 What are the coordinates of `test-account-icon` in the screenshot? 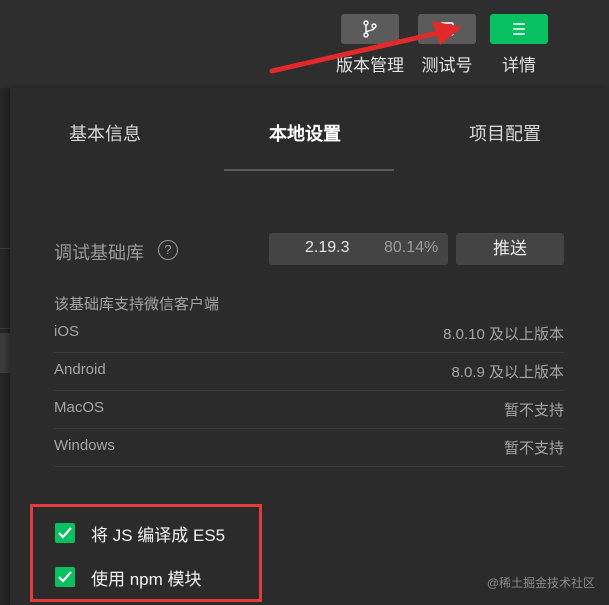 It's located at (447, 29).